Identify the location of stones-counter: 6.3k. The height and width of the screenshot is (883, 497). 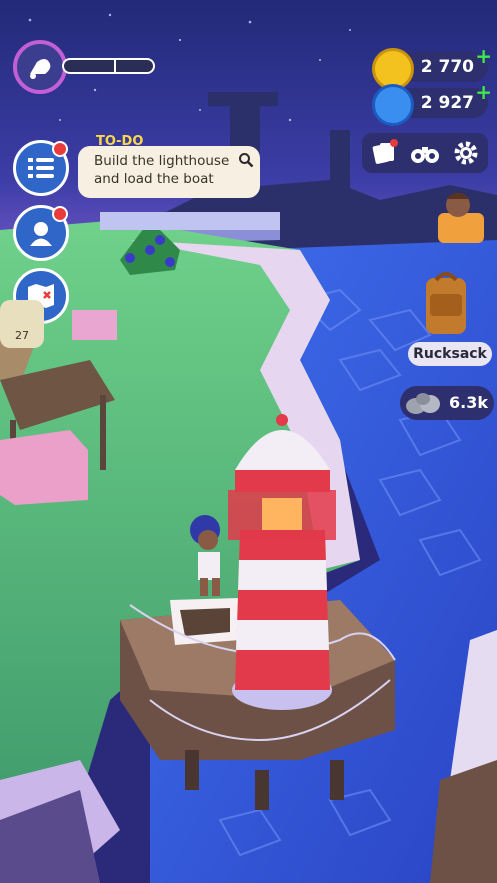
(447, 403).